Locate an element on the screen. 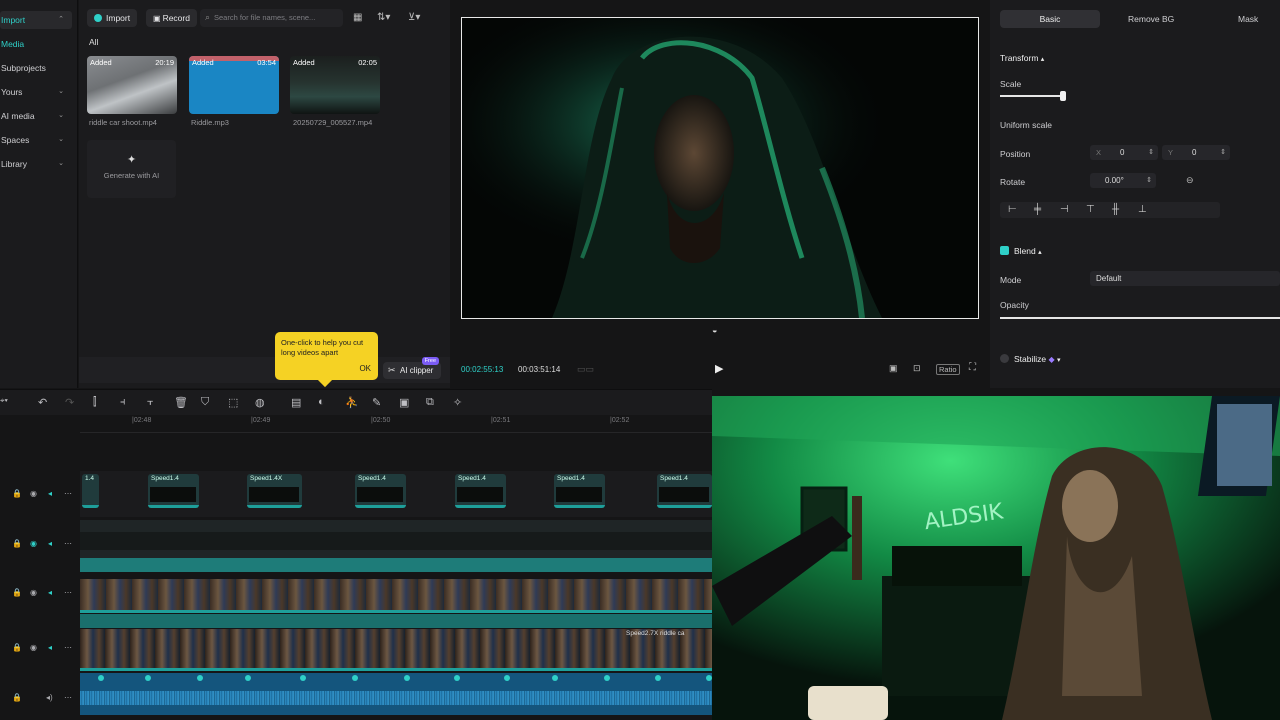  blend-section: Blend ▴ is located at coordinates (1028, 251).